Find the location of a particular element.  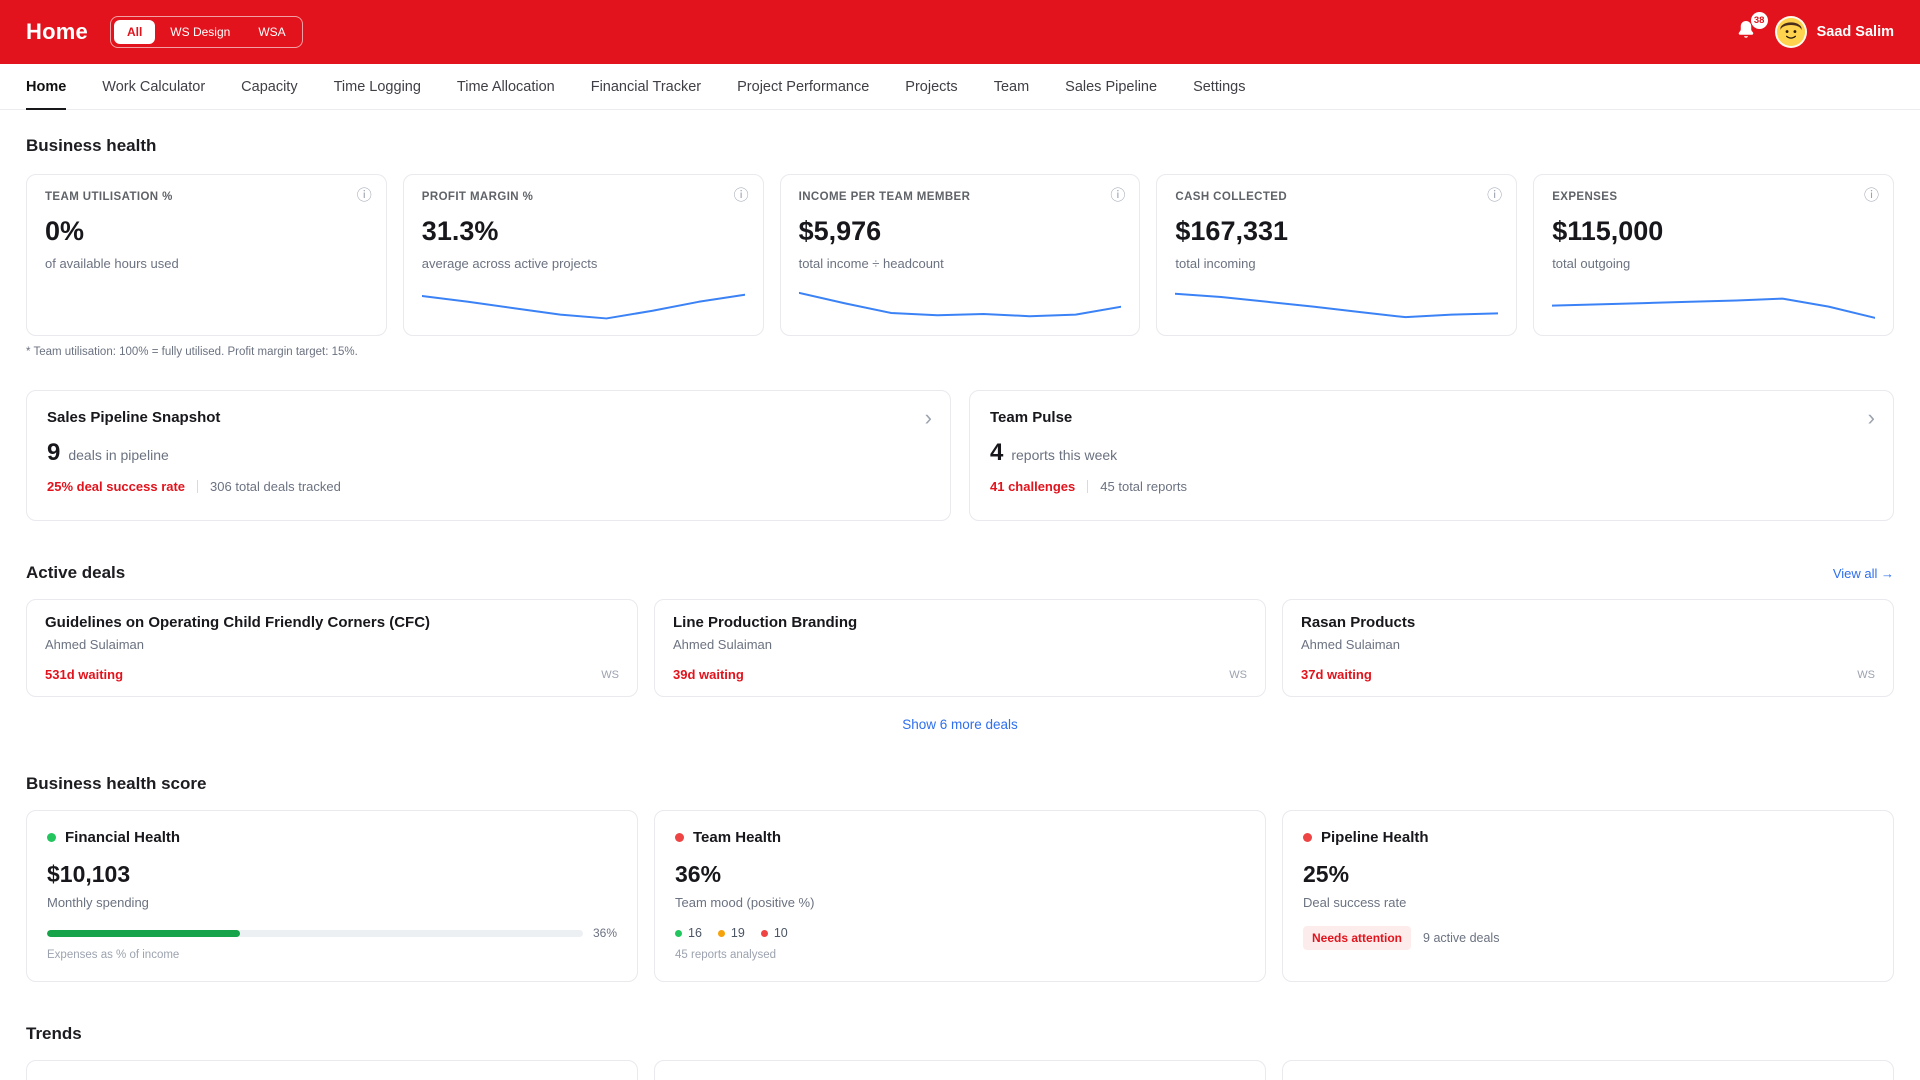

score-footnote: 45 reports analysed is located at coordinates (726, 955).